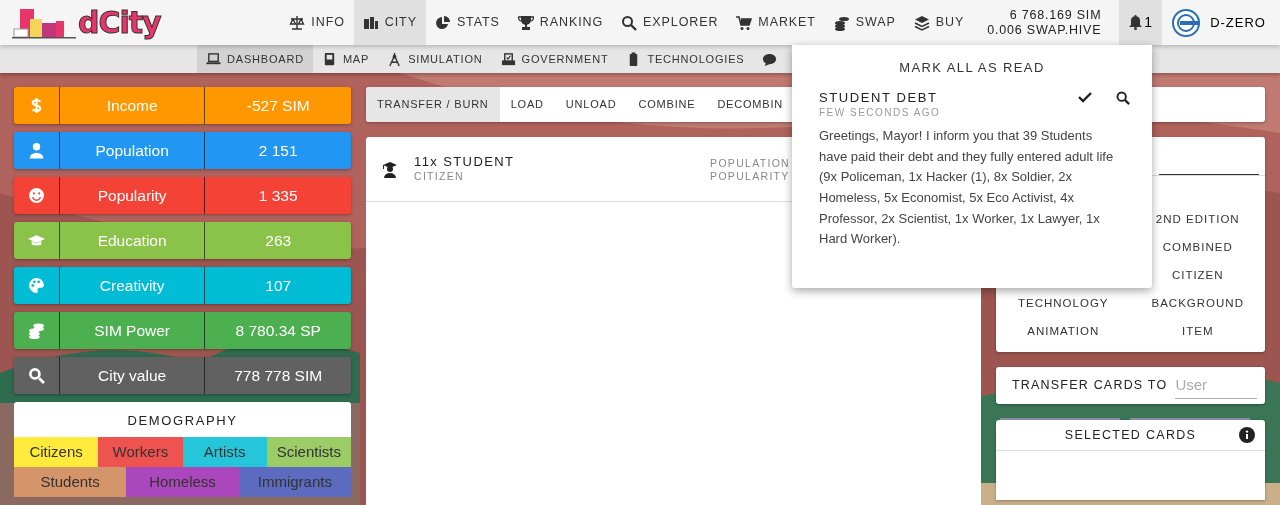  Describe the element at coordinates (278, 375) in the screenshot. I see `stat-value: 778 778 SIM` at that location.